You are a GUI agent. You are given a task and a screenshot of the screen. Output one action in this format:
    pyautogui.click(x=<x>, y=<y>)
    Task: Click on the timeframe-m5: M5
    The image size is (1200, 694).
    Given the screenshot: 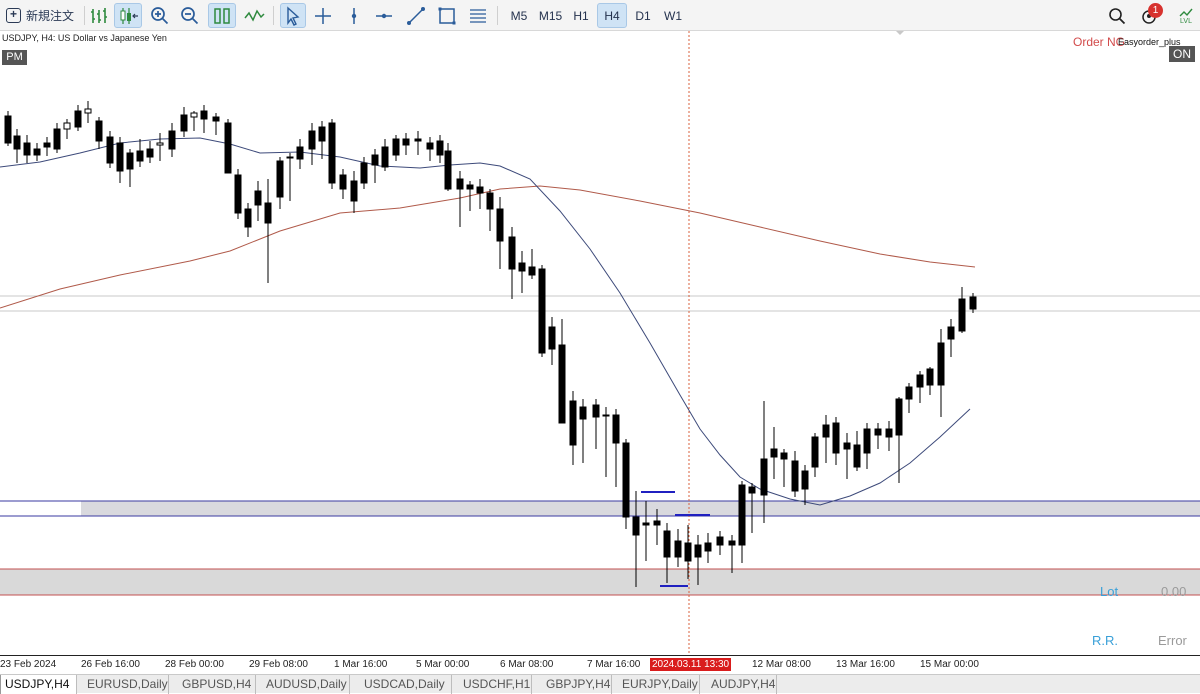 What is the action you would take?
    pyautogui.click(x=519, y=15)
    